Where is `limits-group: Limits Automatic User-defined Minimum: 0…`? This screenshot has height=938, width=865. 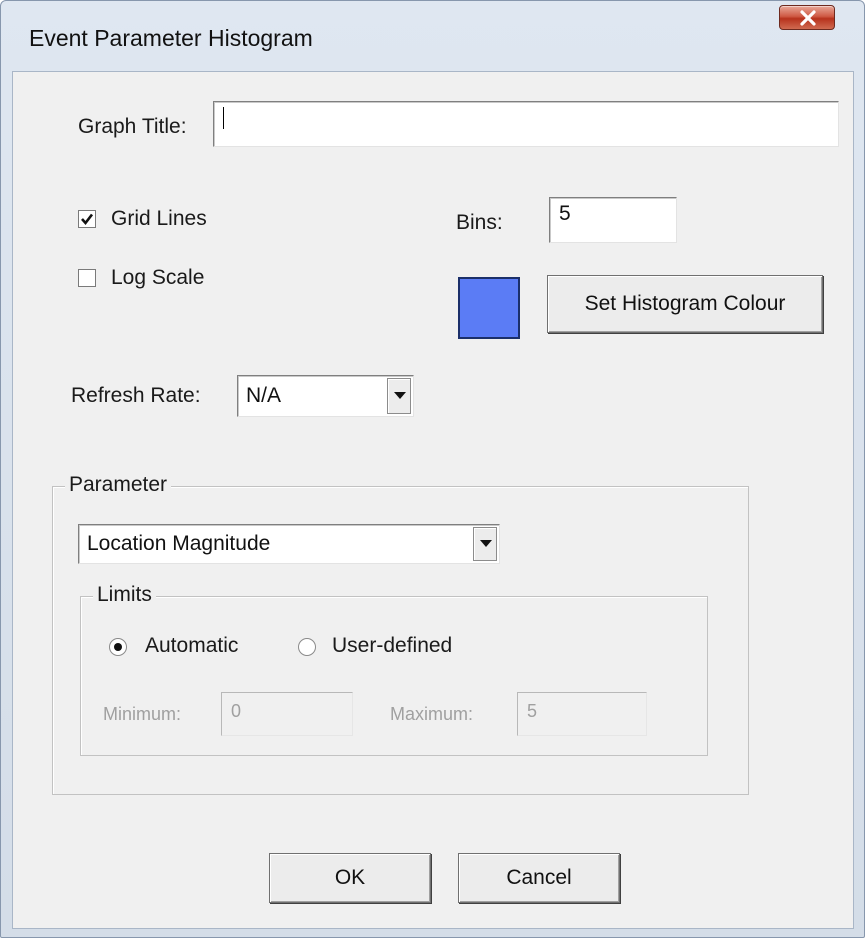
limits-group: Limits Automatic User-defined Minimum: 0… is located at coordinates (394, 669).